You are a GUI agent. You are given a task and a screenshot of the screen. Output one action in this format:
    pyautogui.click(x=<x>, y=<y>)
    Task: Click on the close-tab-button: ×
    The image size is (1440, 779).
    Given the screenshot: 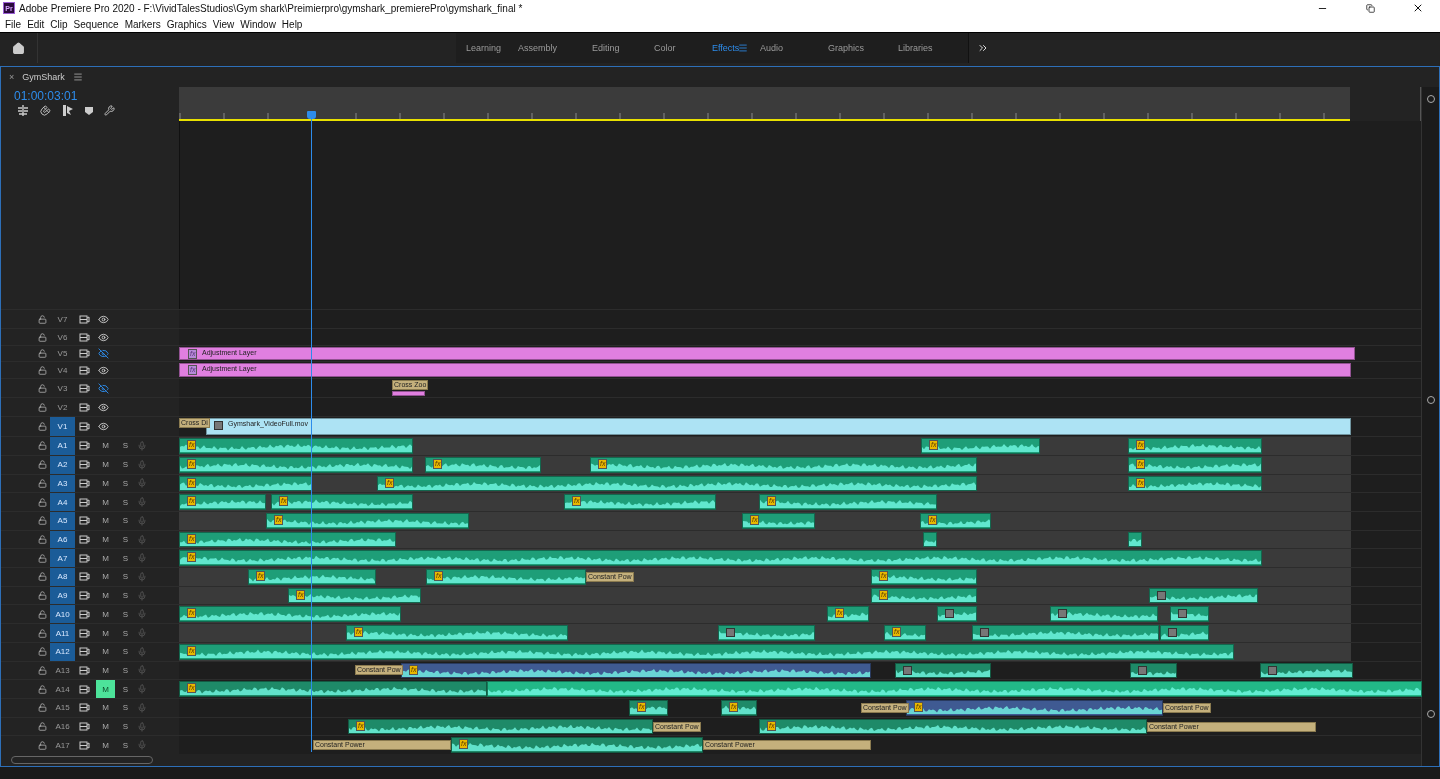 What is the action you would take?
    pyautogui.click(x=12, y=77)
    